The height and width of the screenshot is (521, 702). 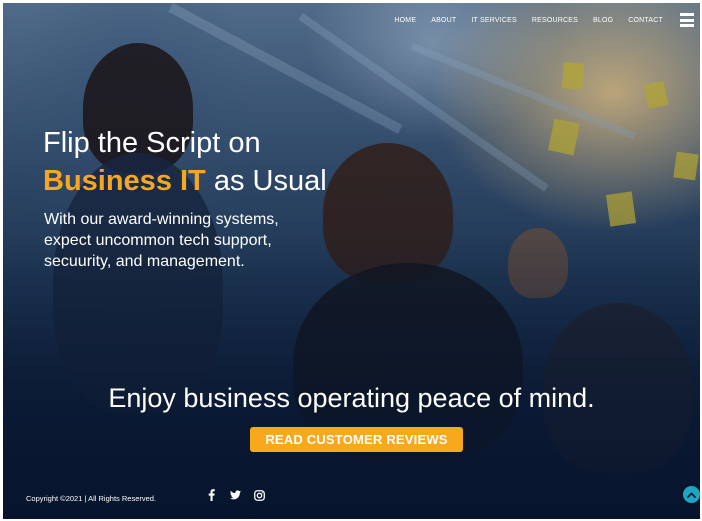 What do you see at coordinates (161, 219) in the screenshot?
I see `subtext-line-1: With our award-winning systems,` at bounding box center [161, 219].